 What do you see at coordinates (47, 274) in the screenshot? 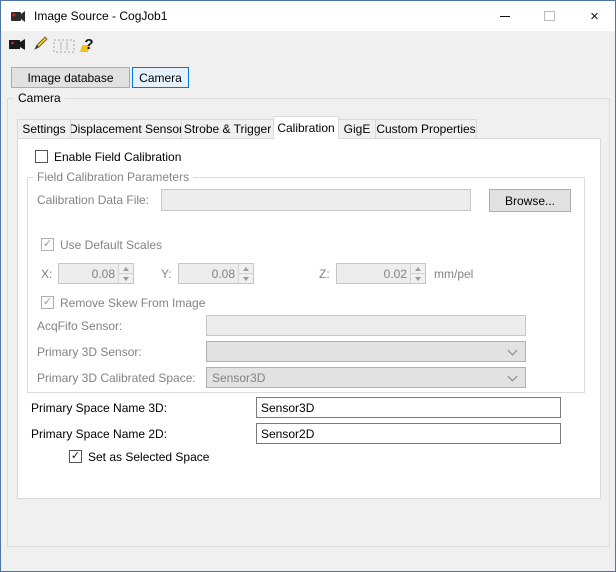
I see `x-scale-label: X:` at bounding box center [47, 274].